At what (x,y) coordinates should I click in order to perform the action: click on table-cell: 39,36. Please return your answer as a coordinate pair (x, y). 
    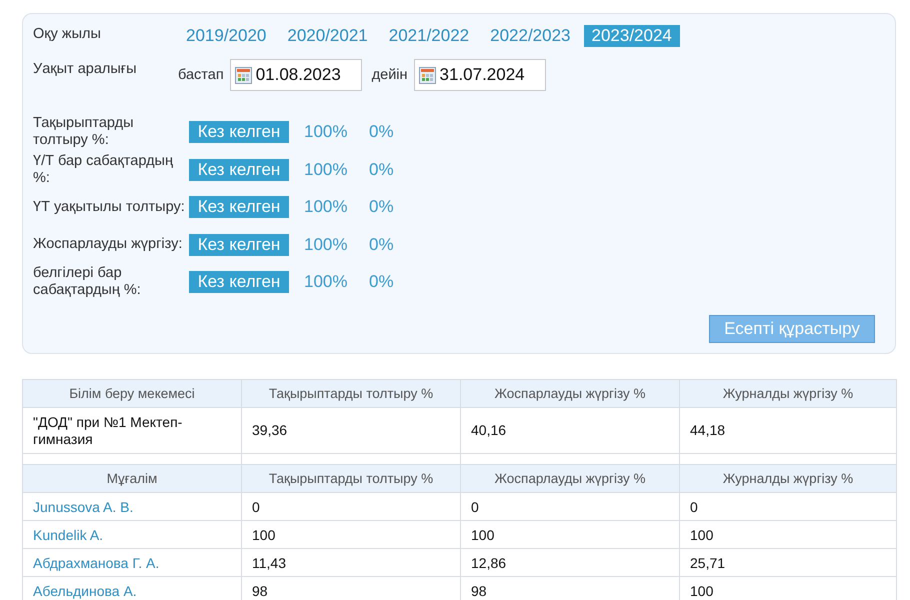
    Looking at the image, I should click on (351, 431).